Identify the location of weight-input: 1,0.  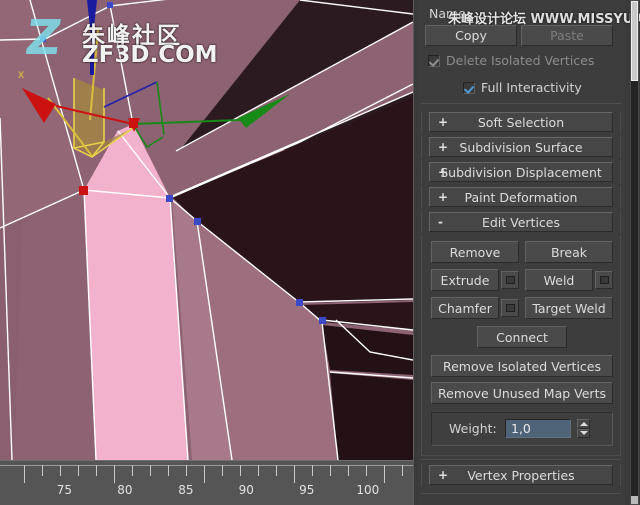
(538, 428).